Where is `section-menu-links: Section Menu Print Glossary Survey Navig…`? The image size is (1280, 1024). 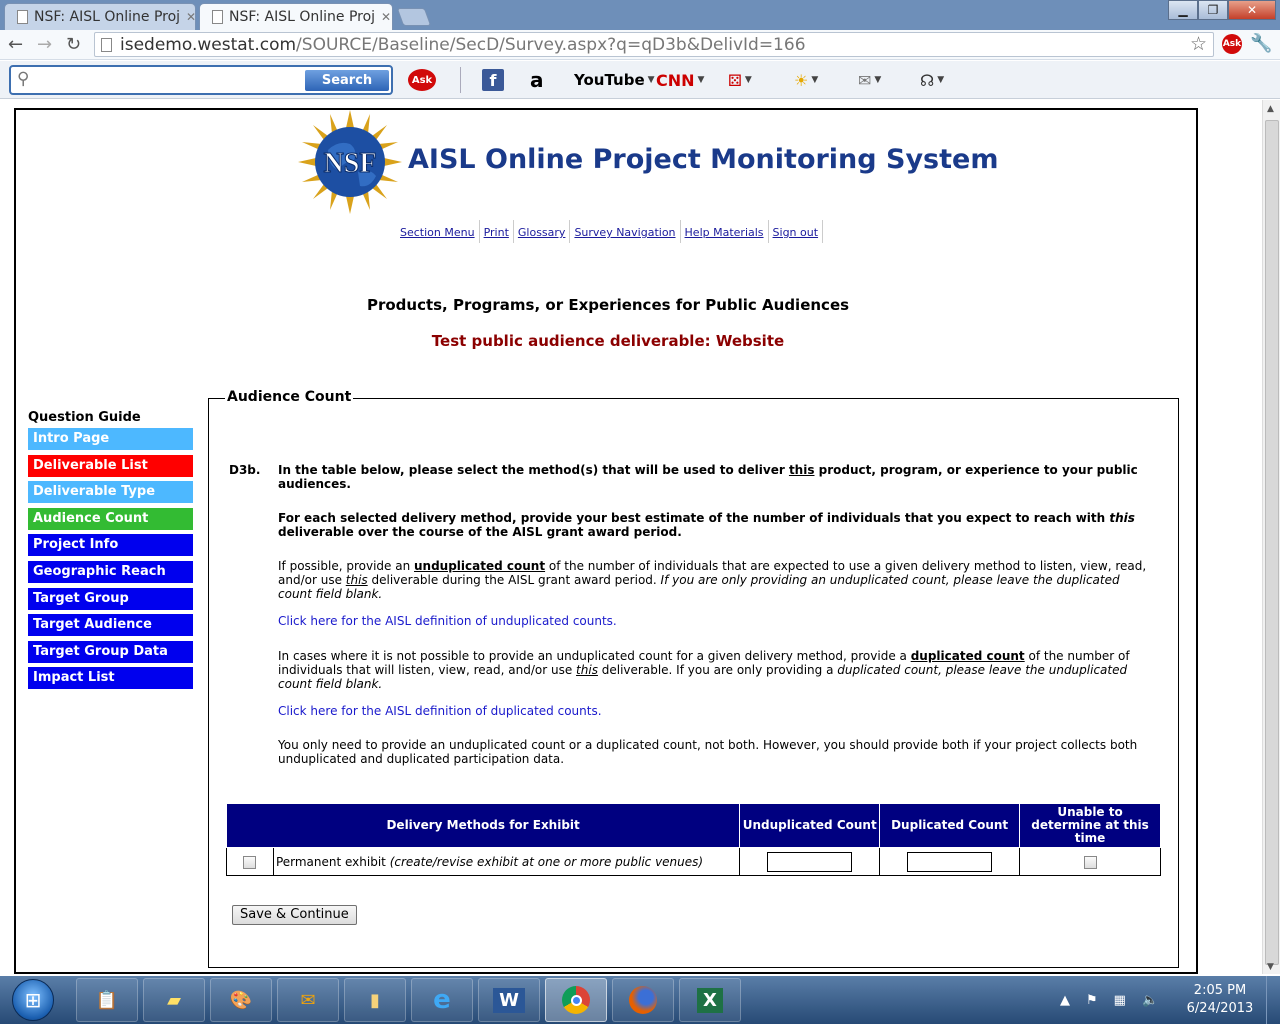 section-menu-links: Section Menu Print Glossary Survey Navig… is located at coordinates (610, 231).